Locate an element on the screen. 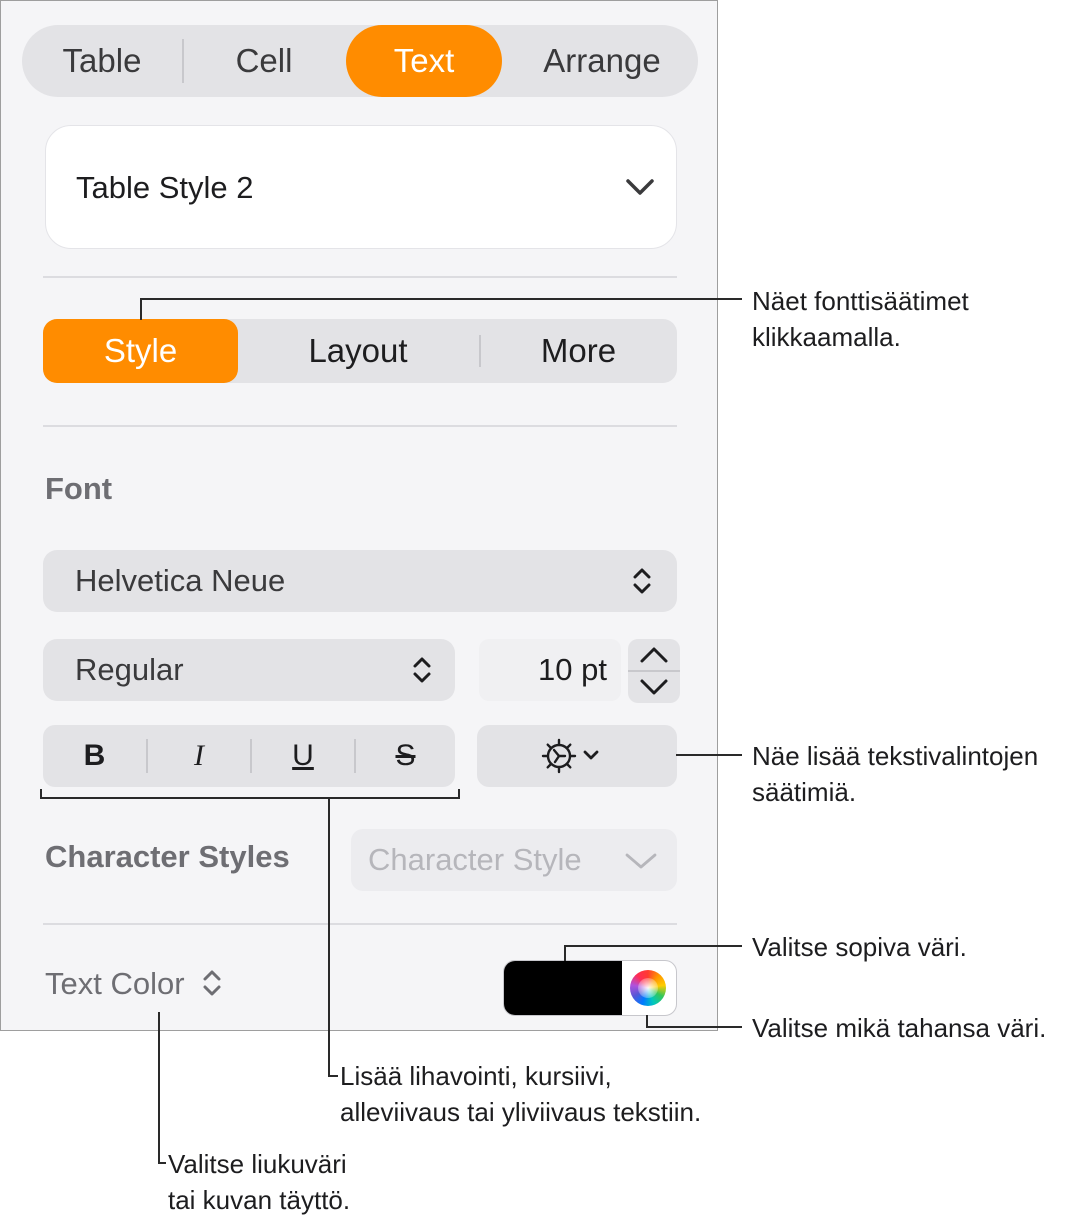  font-family-value: Helvetica Neue is located at coordinates (180, 580).